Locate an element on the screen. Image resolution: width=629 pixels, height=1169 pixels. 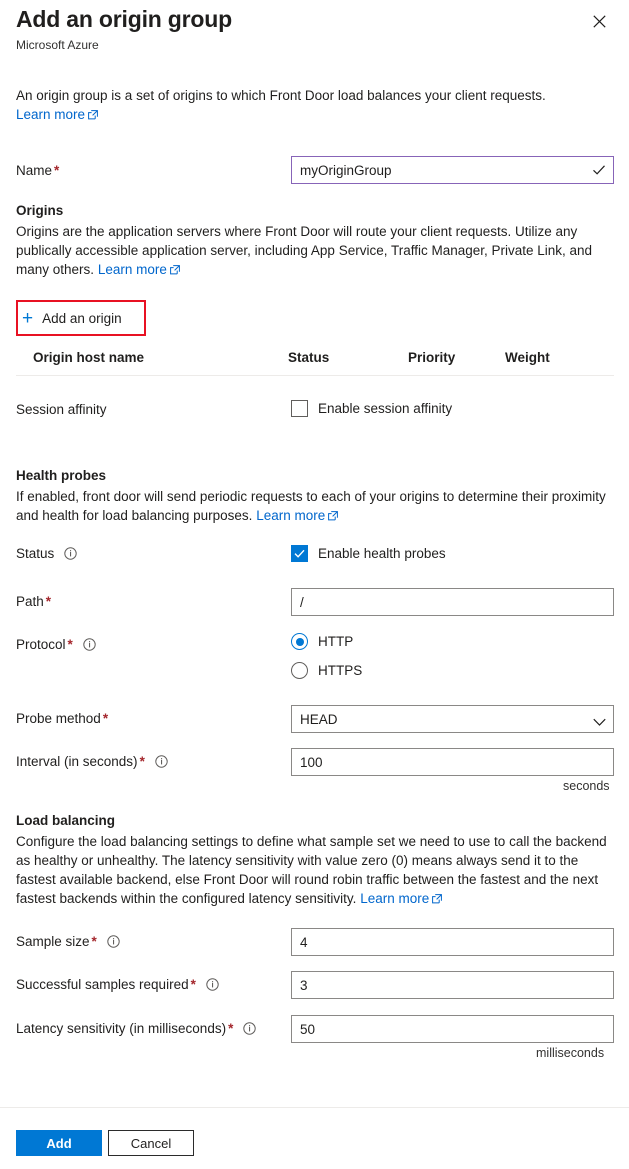
session-affinity-checkbox is located at coordinates (299, 408).